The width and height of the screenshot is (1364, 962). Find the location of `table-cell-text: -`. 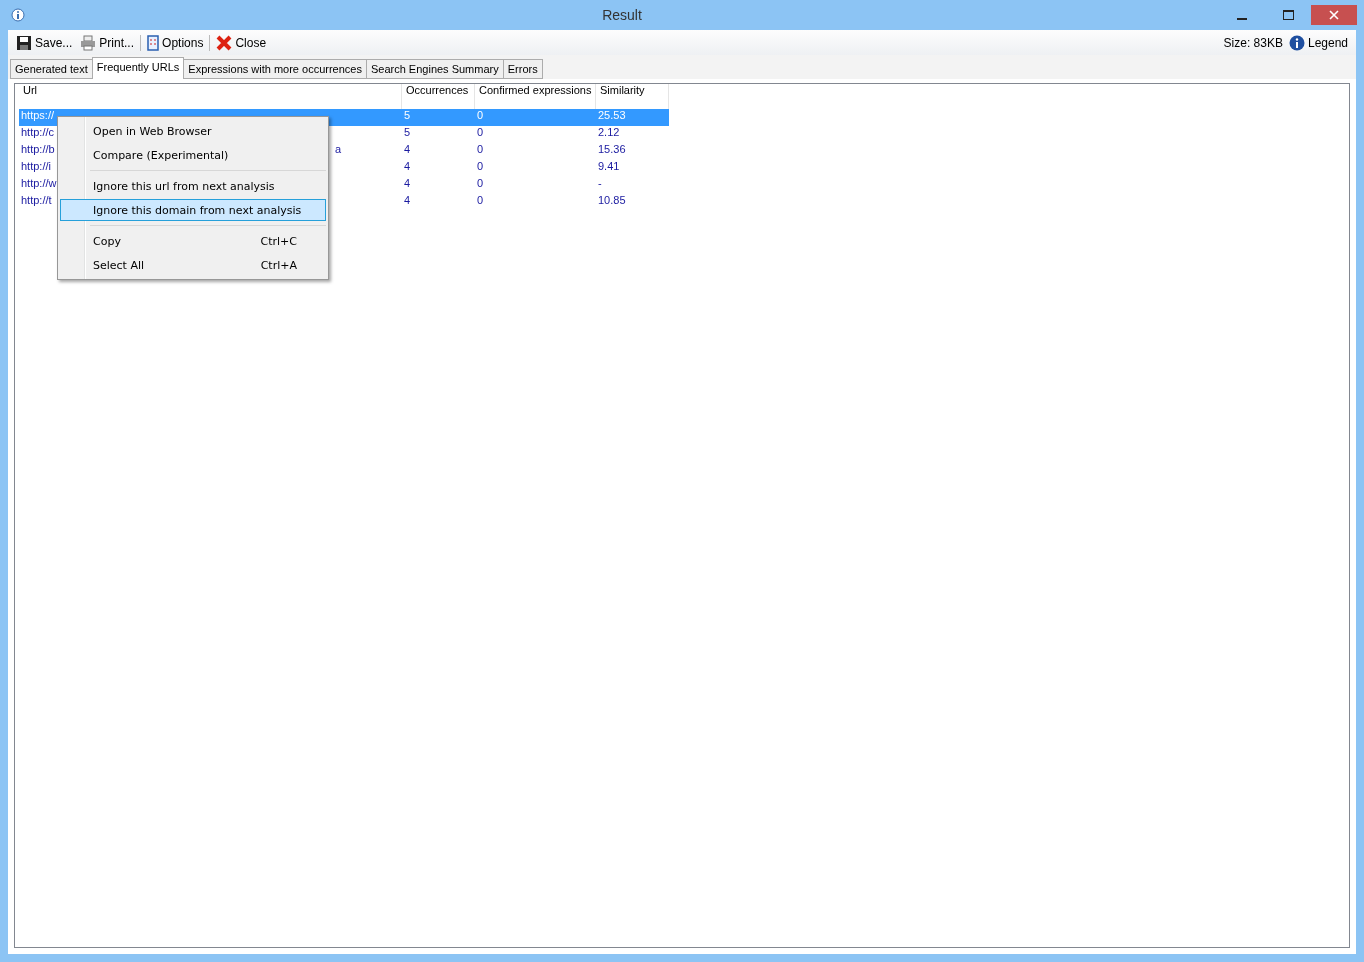

table-cell-text: - is located at coordinates (600, 184).